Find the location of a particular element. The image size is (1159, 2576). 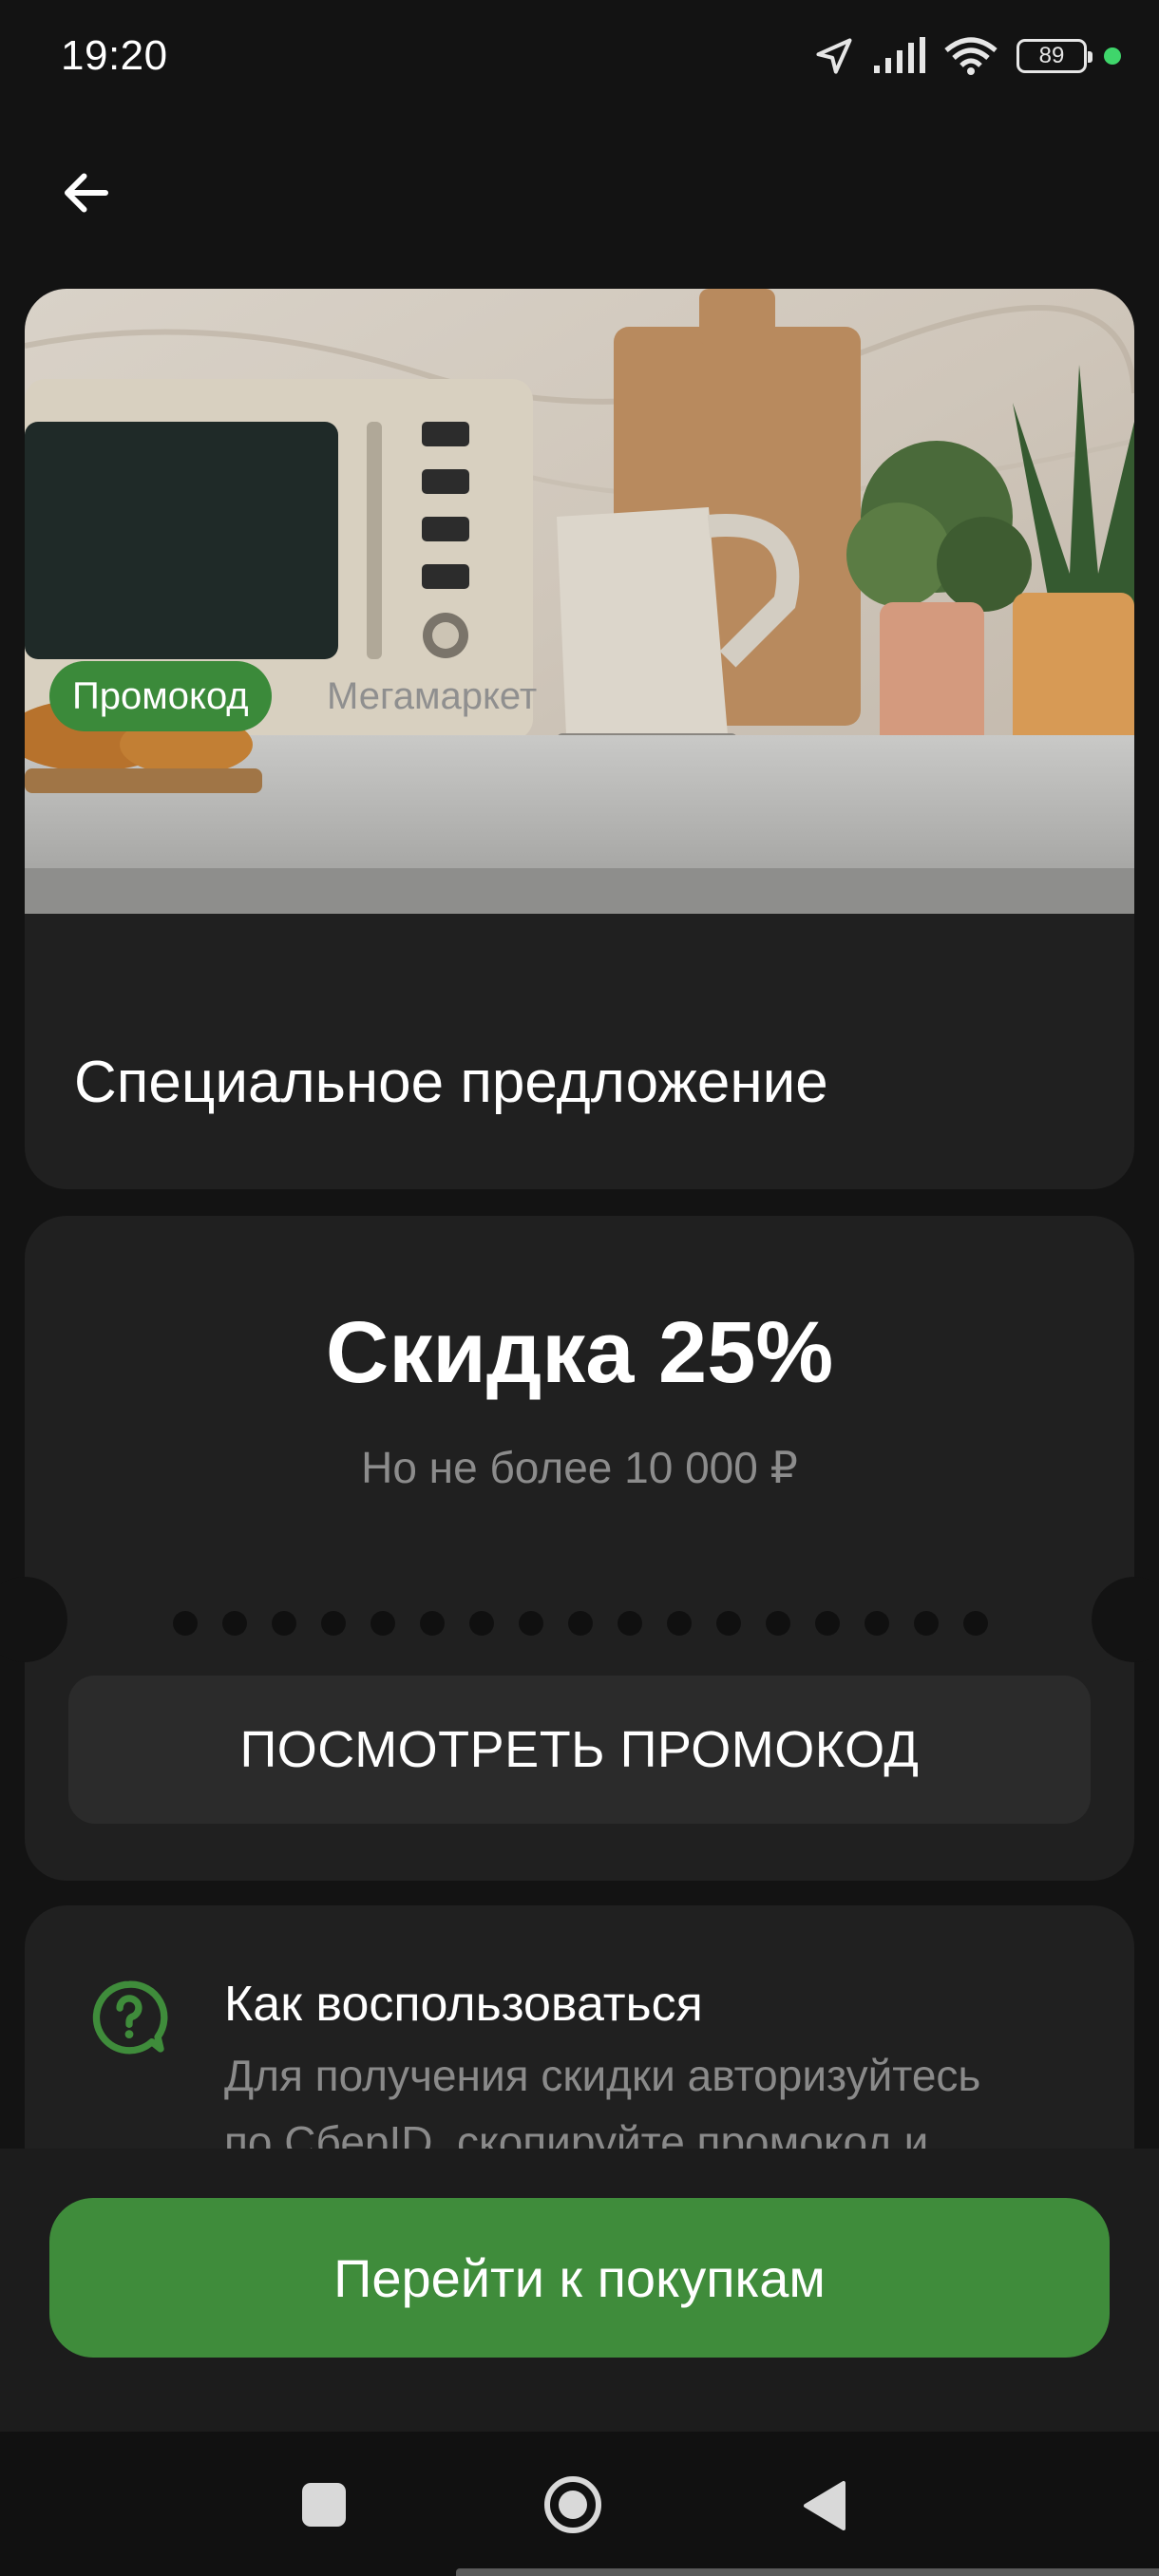

battery-icon: 89 is located at coordinates (1054, 56).